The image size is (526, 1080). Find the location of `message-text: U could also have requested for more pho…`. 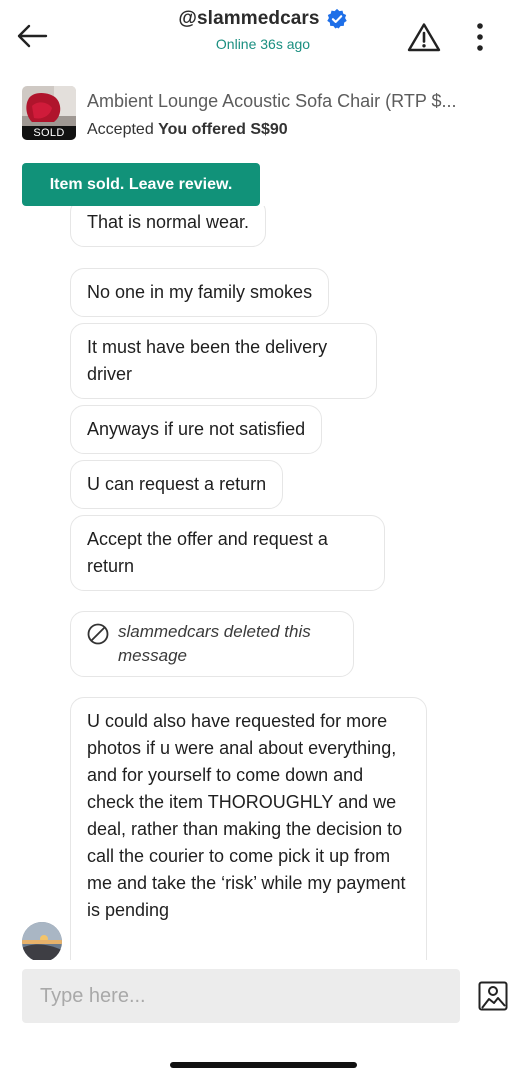

message-text: U could also have requested for more pho… is located at coordinates (246, 815).